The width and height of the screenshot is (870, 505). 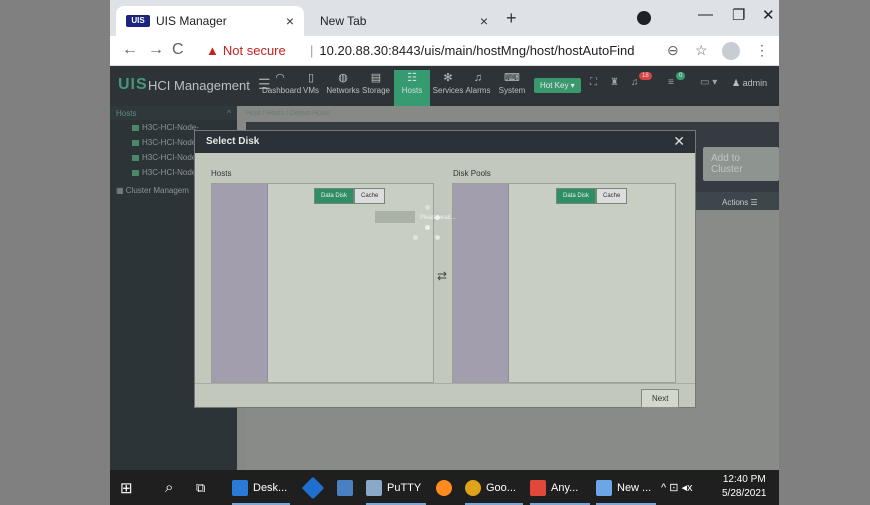 I want to click on diamond-app-icon, so click(x=313, y=487).